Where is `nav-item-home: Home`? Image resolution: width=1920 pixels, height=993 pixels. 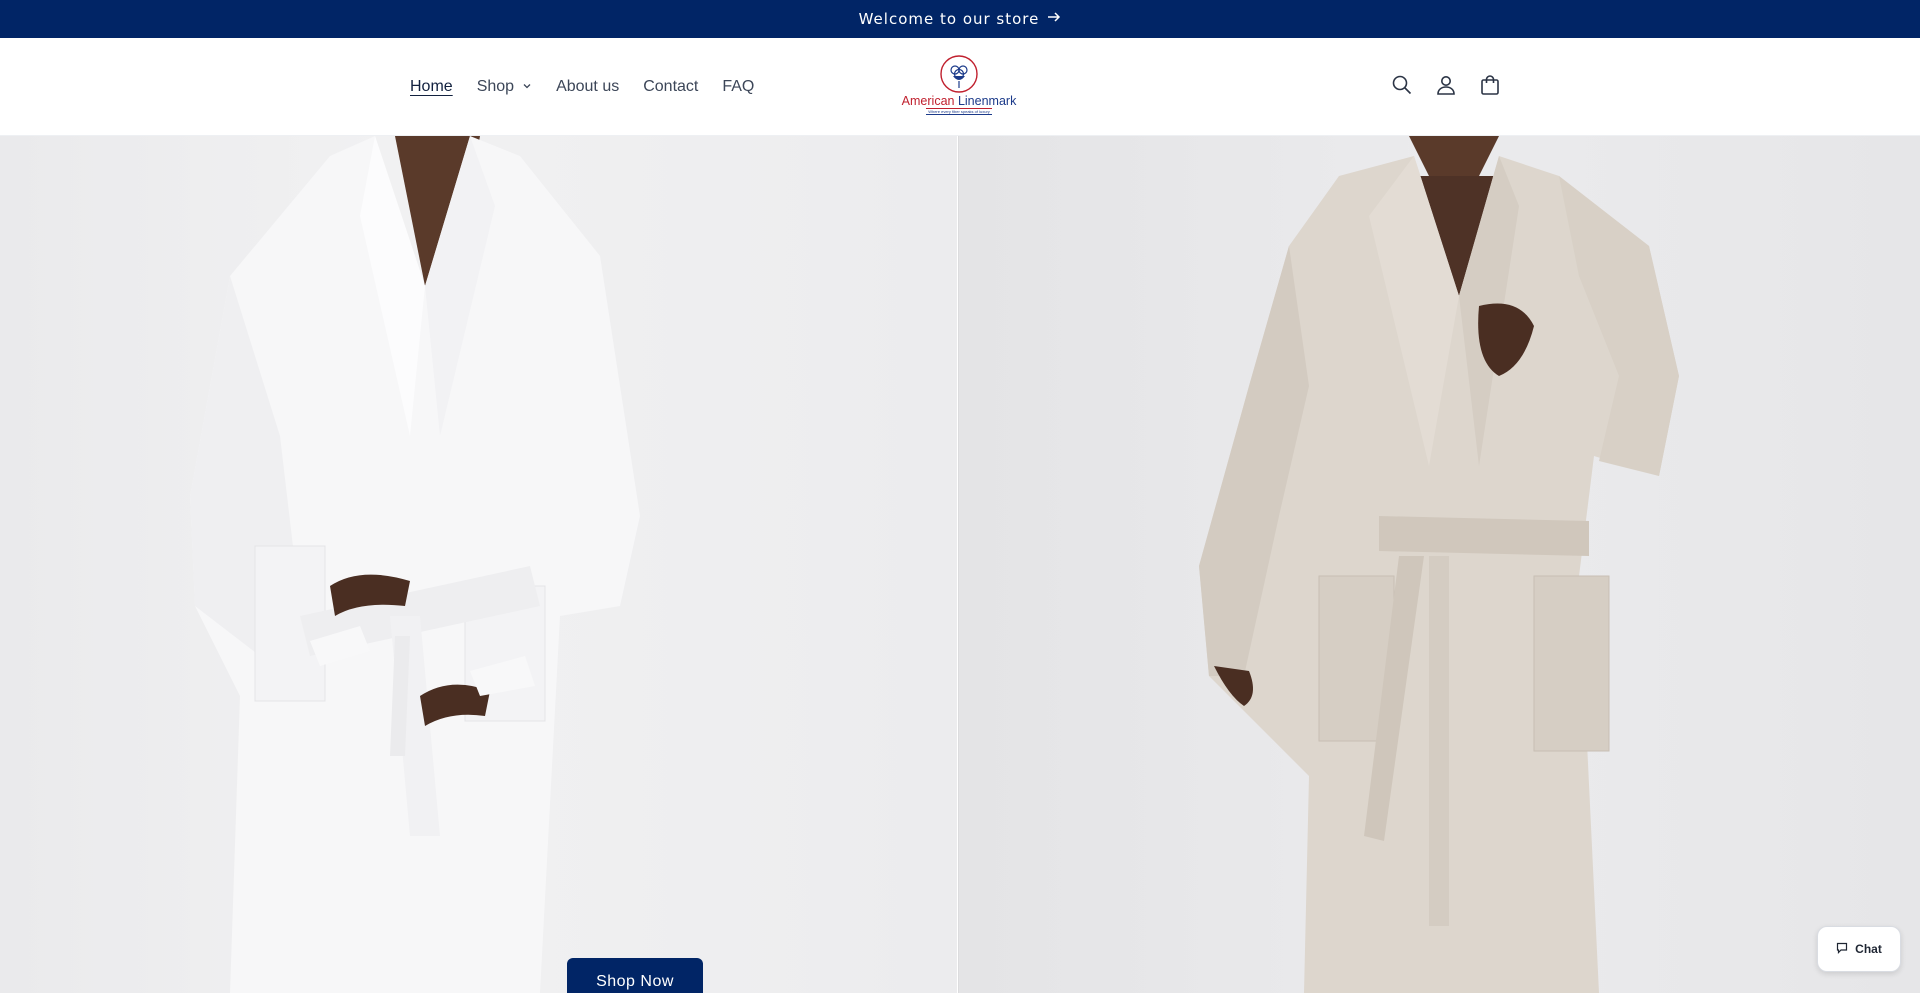
nav-item-home: Home is located at coordinates (431, 87).